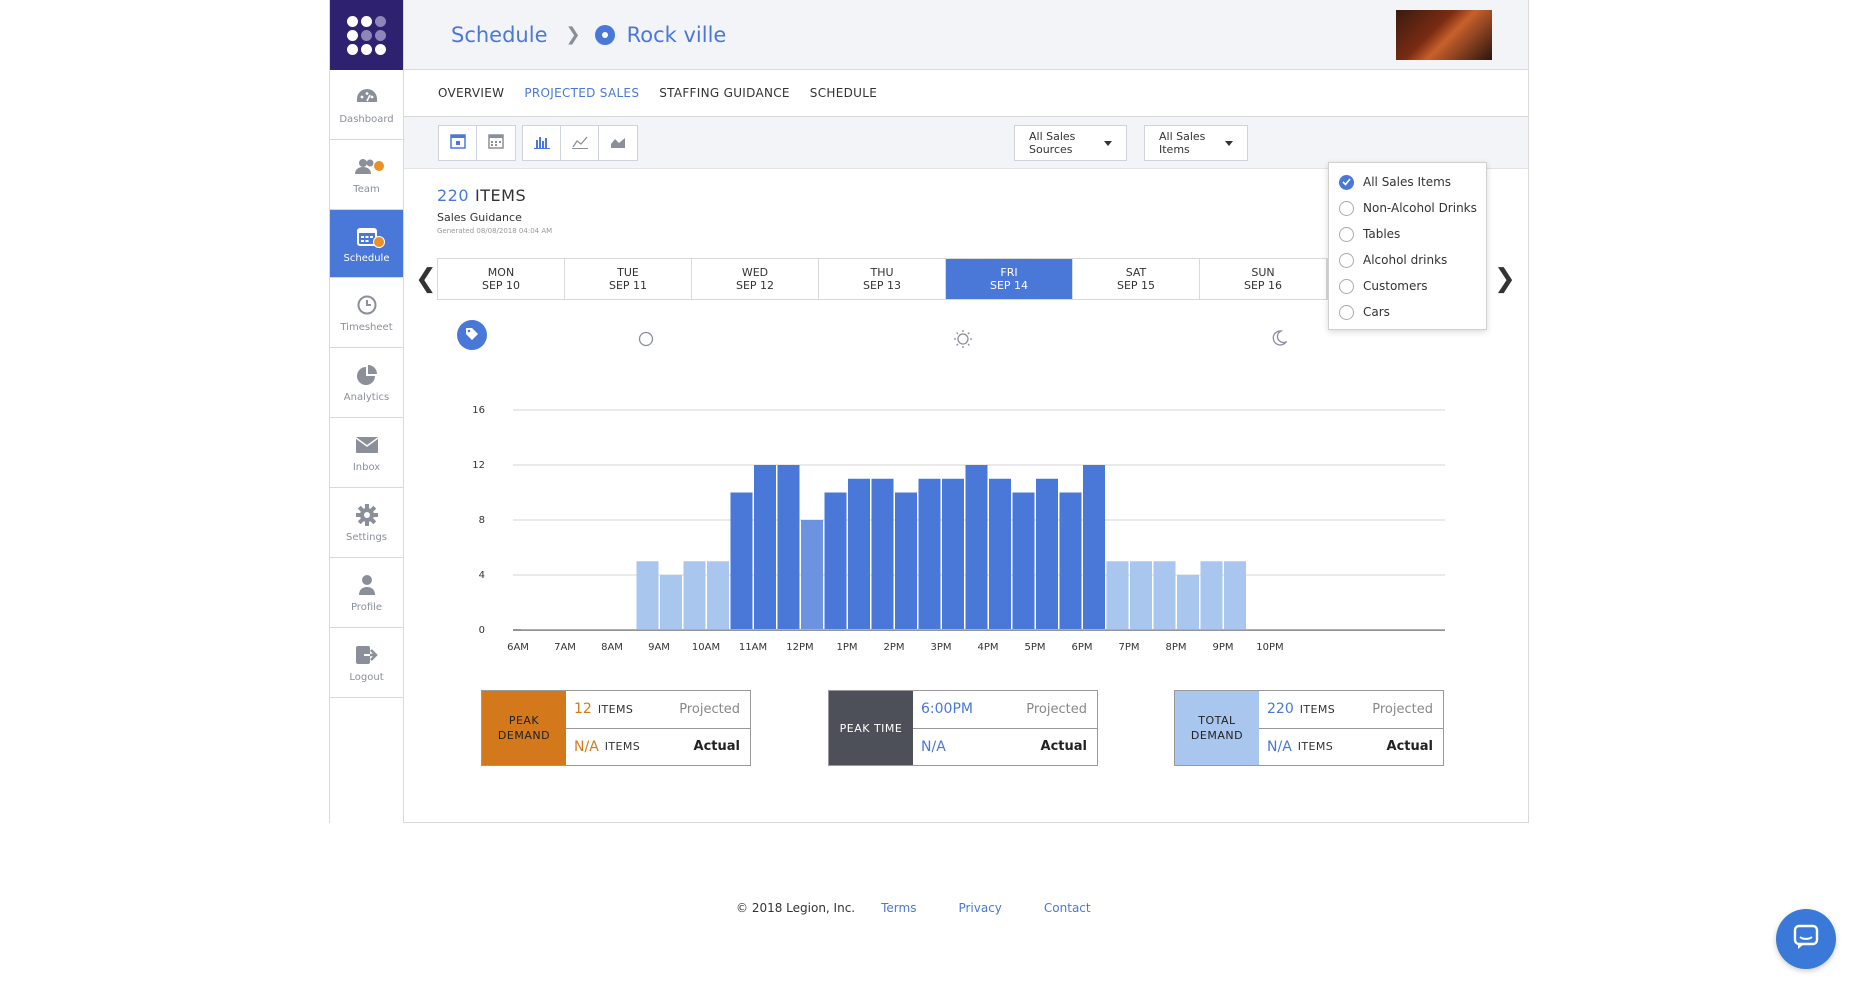 The height and width of the screenshot is (990, 1855). What do you see at coordinates (947, 709) in the screenshot?
I see `projected-value: 6:00PM` at bounding box center [947, 709].